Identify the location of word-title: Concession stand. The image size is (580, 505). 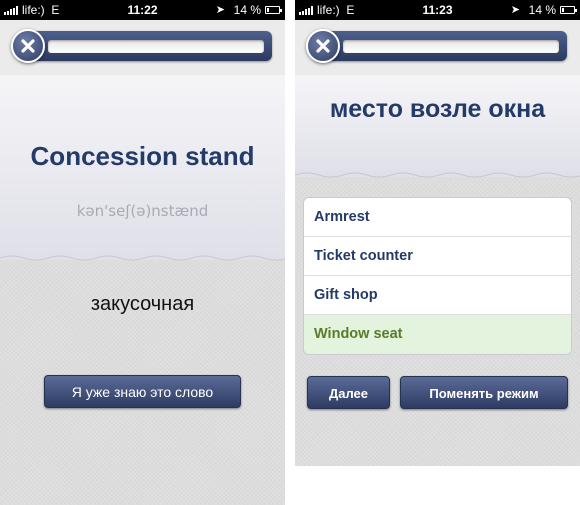
(142, 156).